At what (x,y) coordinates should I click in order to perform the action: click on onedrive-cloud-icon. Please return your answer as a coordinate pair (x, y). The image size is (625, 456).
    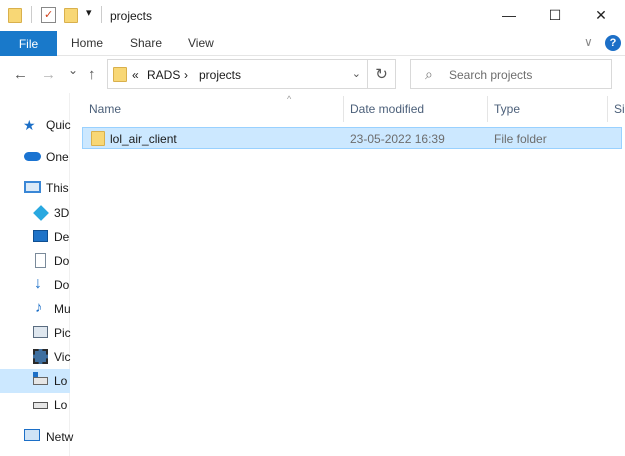
    Looking at the image, I should click on (32, 156).